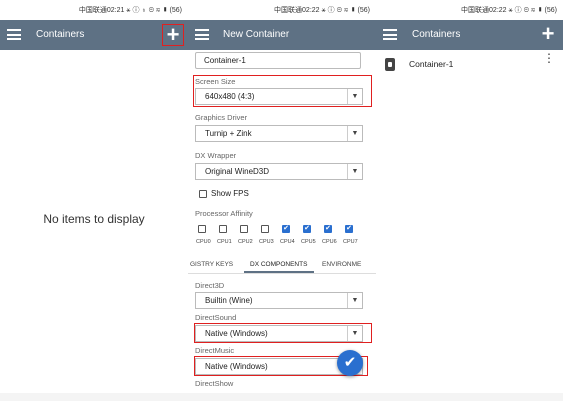 The width and height of the screenshot is (563, 401). I want to click on cpu-label: CPU7, so click(350, 242).